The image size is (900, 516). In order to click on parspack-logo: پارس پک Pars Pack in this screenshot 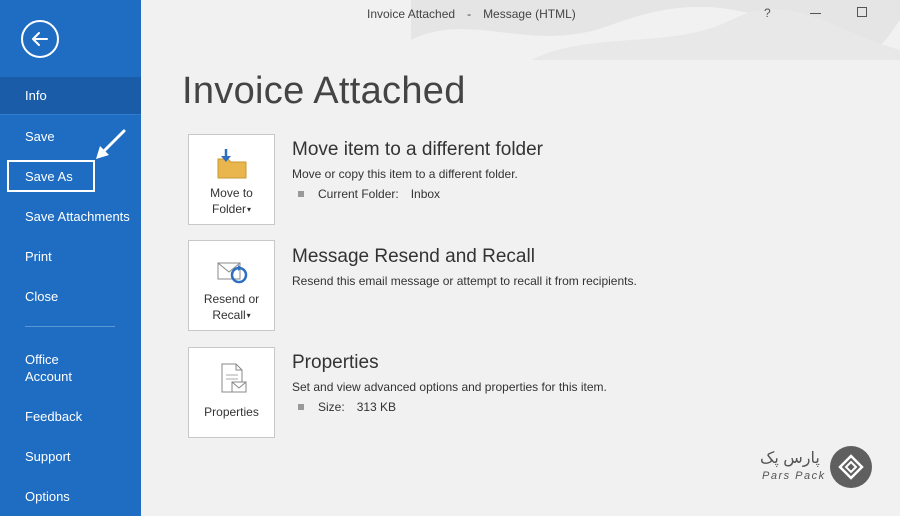, I will do `click(820, 471)`.